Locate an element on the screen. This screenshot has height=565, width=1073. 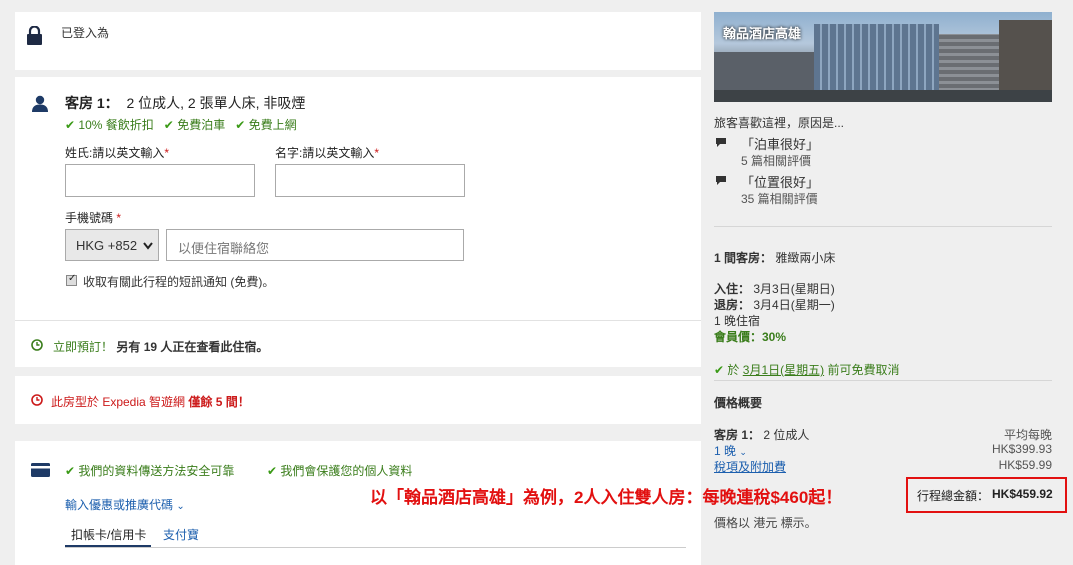
price-summary-heading: 價格概要 is located at coordinates (738, 403).